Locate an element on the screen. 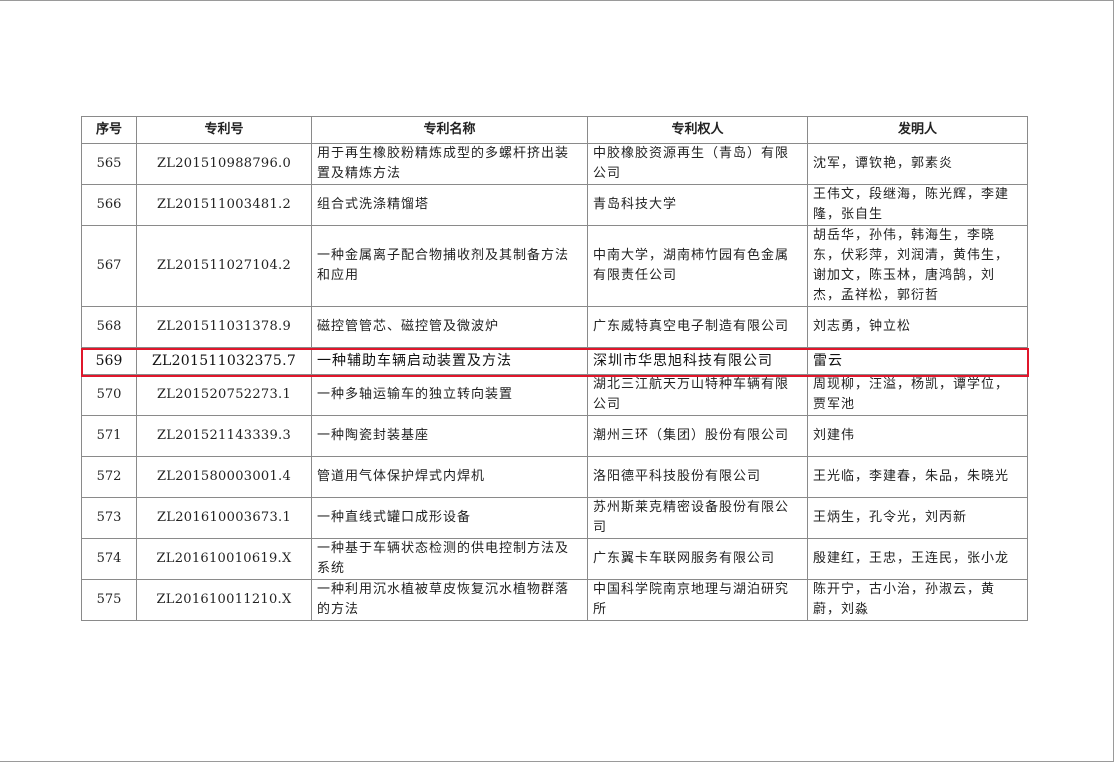 The height and width of the screenshot is (762, 1115). cell-inventor: 周现柳，汪溢，杨凯，谭学位，贾军池 is located at coordinates (917, 395).